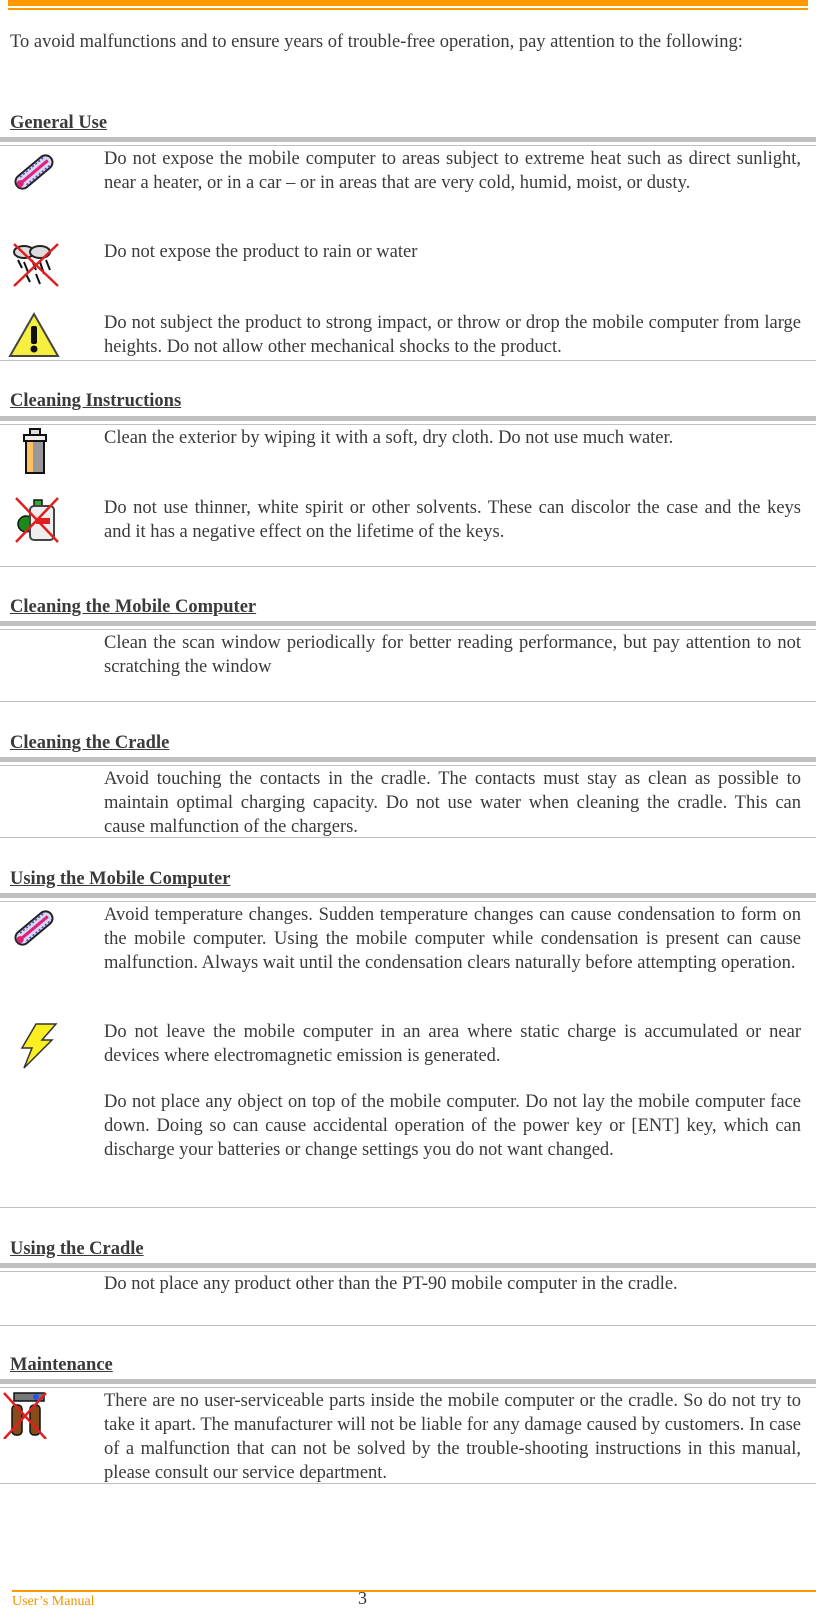 Image resolution: width=816 pixels, height=1610 pixels. Describe the element at coordinates (362, 1598) in the screenshot. I see `page-number: 3` at that location.